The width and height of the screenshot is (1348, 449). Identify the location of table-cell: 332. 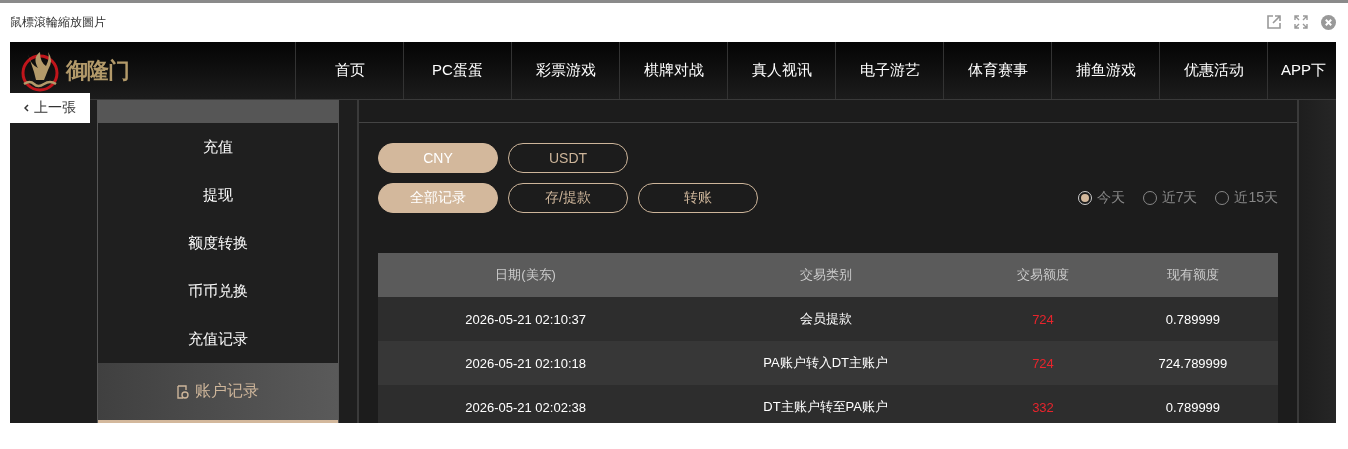
(1043, 404).